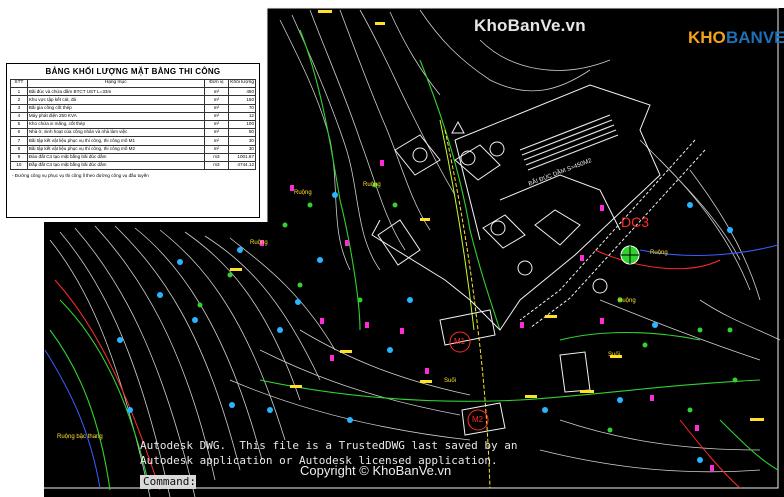 This screenshot has height=497, width=784. What do you see at coordinates (115, 83) in the screenshot?
I see `col-header-item: Hạng mục` at bounding box center [115, 83].